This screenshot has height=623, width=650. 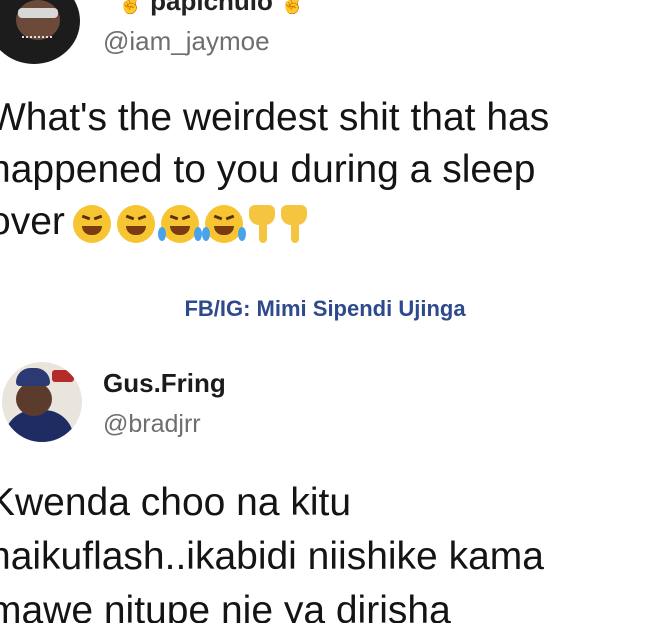 What do you see at coordinates (275, 117) in the screenshot?
I see `tweet-text-line: What's the weirdest shit that has` at bounding box center [275, 117].